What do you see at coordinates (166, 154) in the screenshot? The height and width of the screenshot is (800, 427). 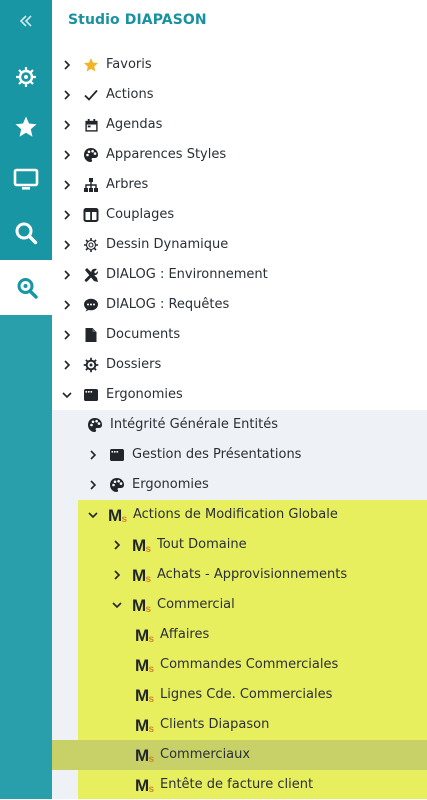 I see `tree-item-label: Apparences Styles` at bounding box center [166, 154].